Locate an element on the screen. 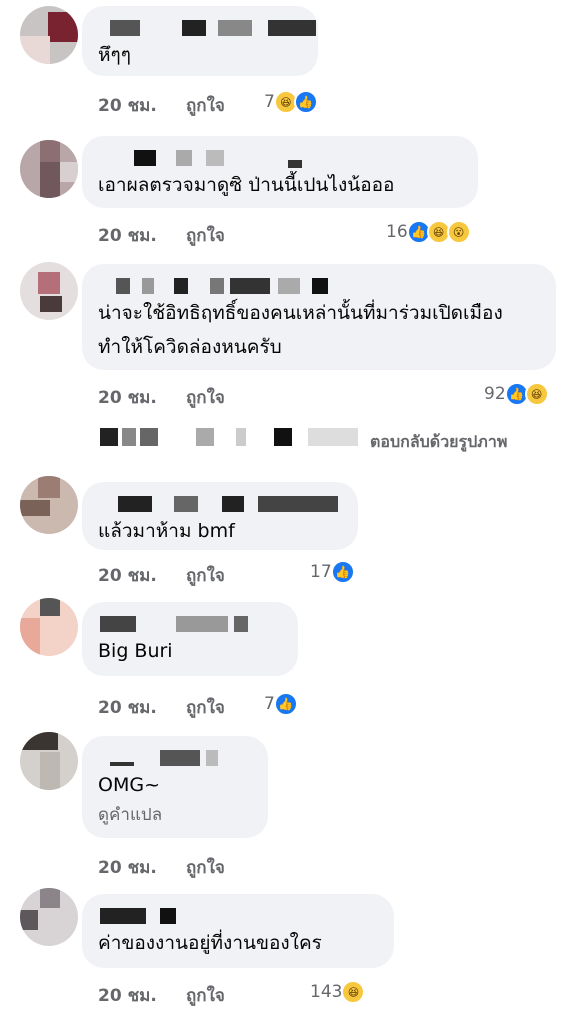  comment-bubble: OMG~ ดูคำแปล is located at coordinates (175, 787).